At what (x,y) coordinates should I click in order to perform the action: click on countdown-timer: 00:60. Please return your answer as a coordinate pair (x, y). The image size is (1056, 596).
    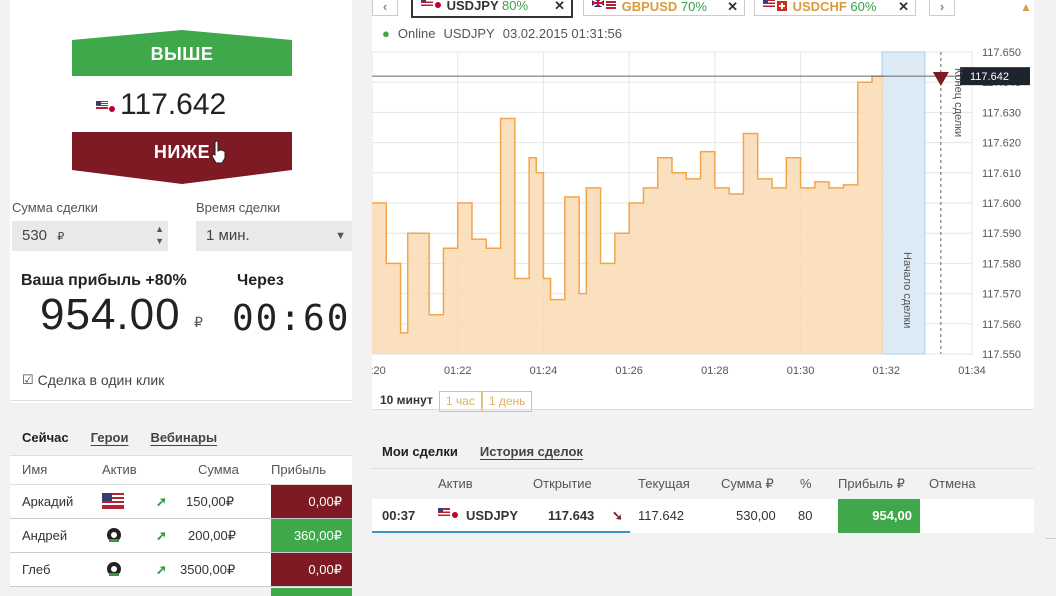
    Looking at the image, I should click on (291, 318).